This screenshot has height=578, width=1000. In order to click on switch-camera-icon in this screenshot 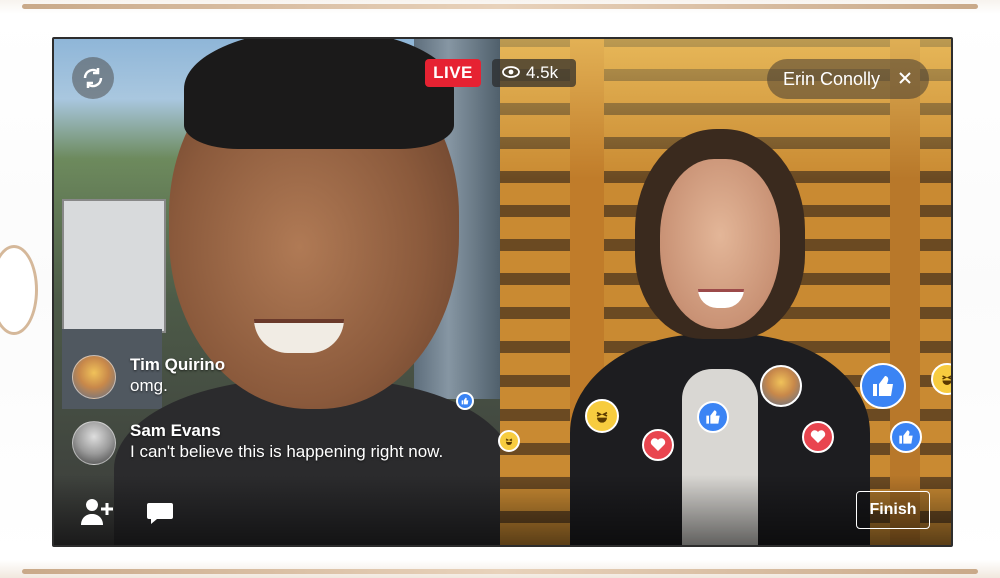, I will do `click(93, 78)`.